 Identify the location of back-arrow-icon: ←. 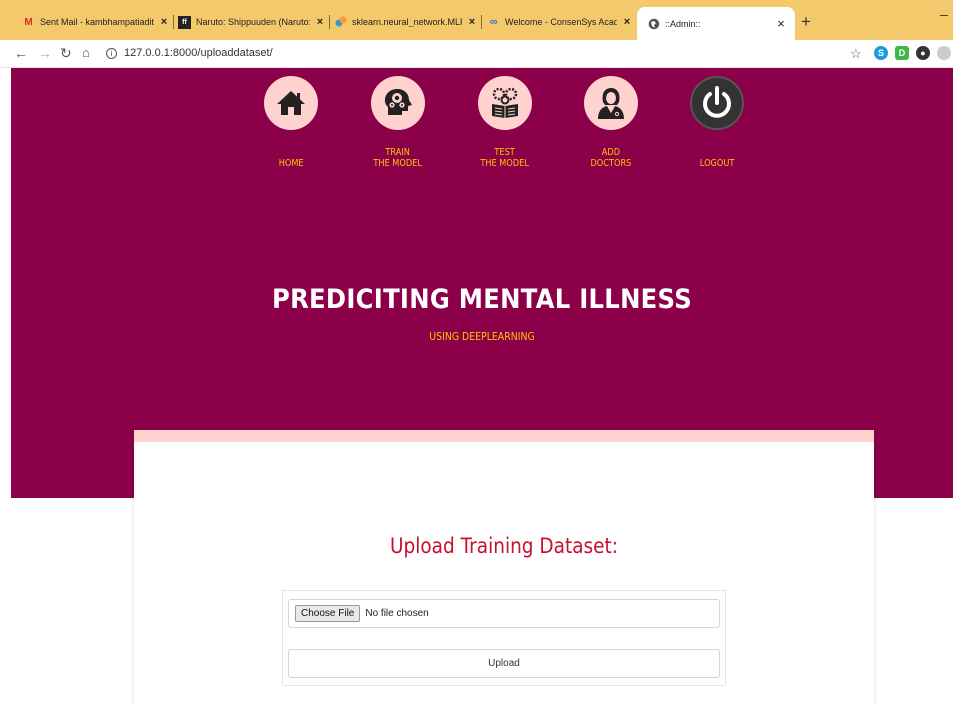
(21, 53).